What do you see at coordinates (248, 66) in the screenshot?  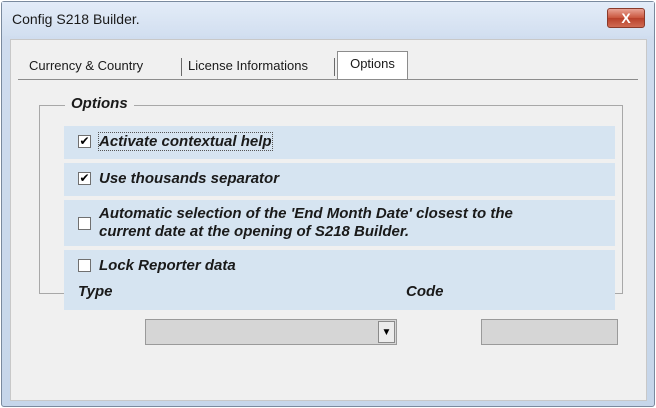 I see `tab-license-informations: License Informations` at bounding box center [248, 66].